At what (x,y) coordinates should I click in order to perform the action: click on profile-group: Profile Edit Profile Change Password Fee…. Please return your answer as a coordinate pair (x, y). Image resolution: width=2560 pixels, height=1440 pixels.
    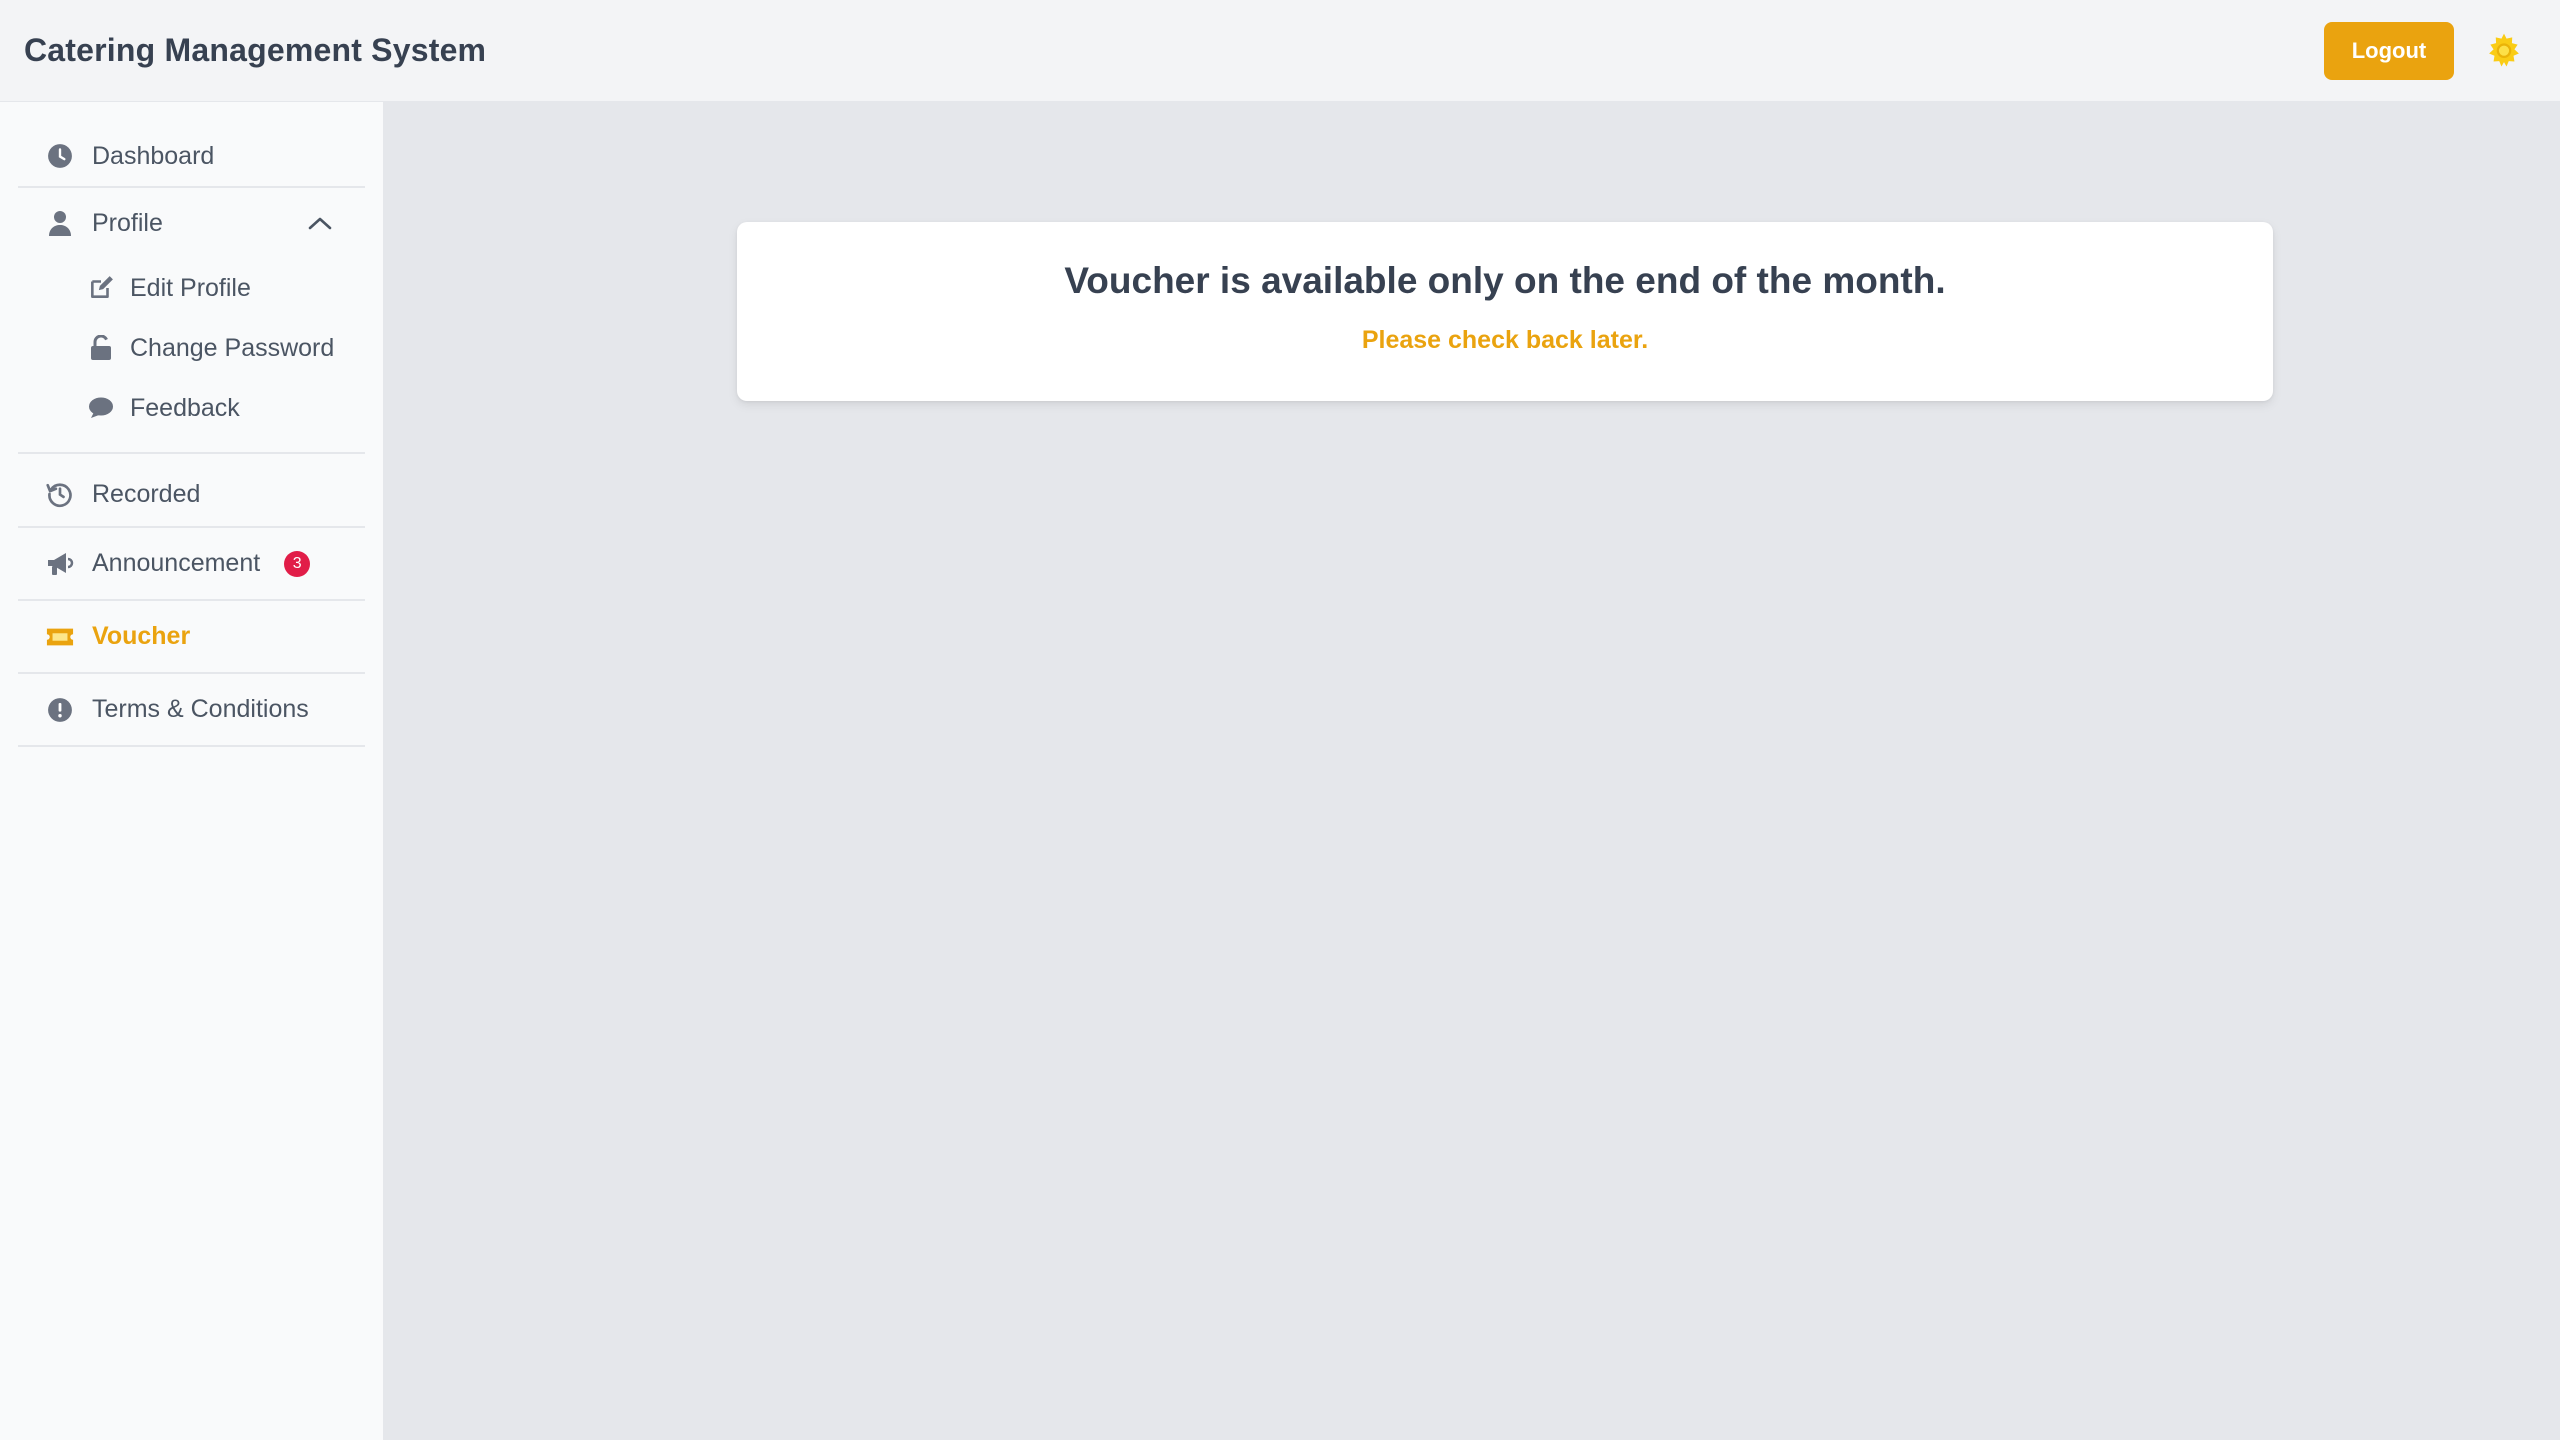
    Looking at the image, I should click on (191, 321).